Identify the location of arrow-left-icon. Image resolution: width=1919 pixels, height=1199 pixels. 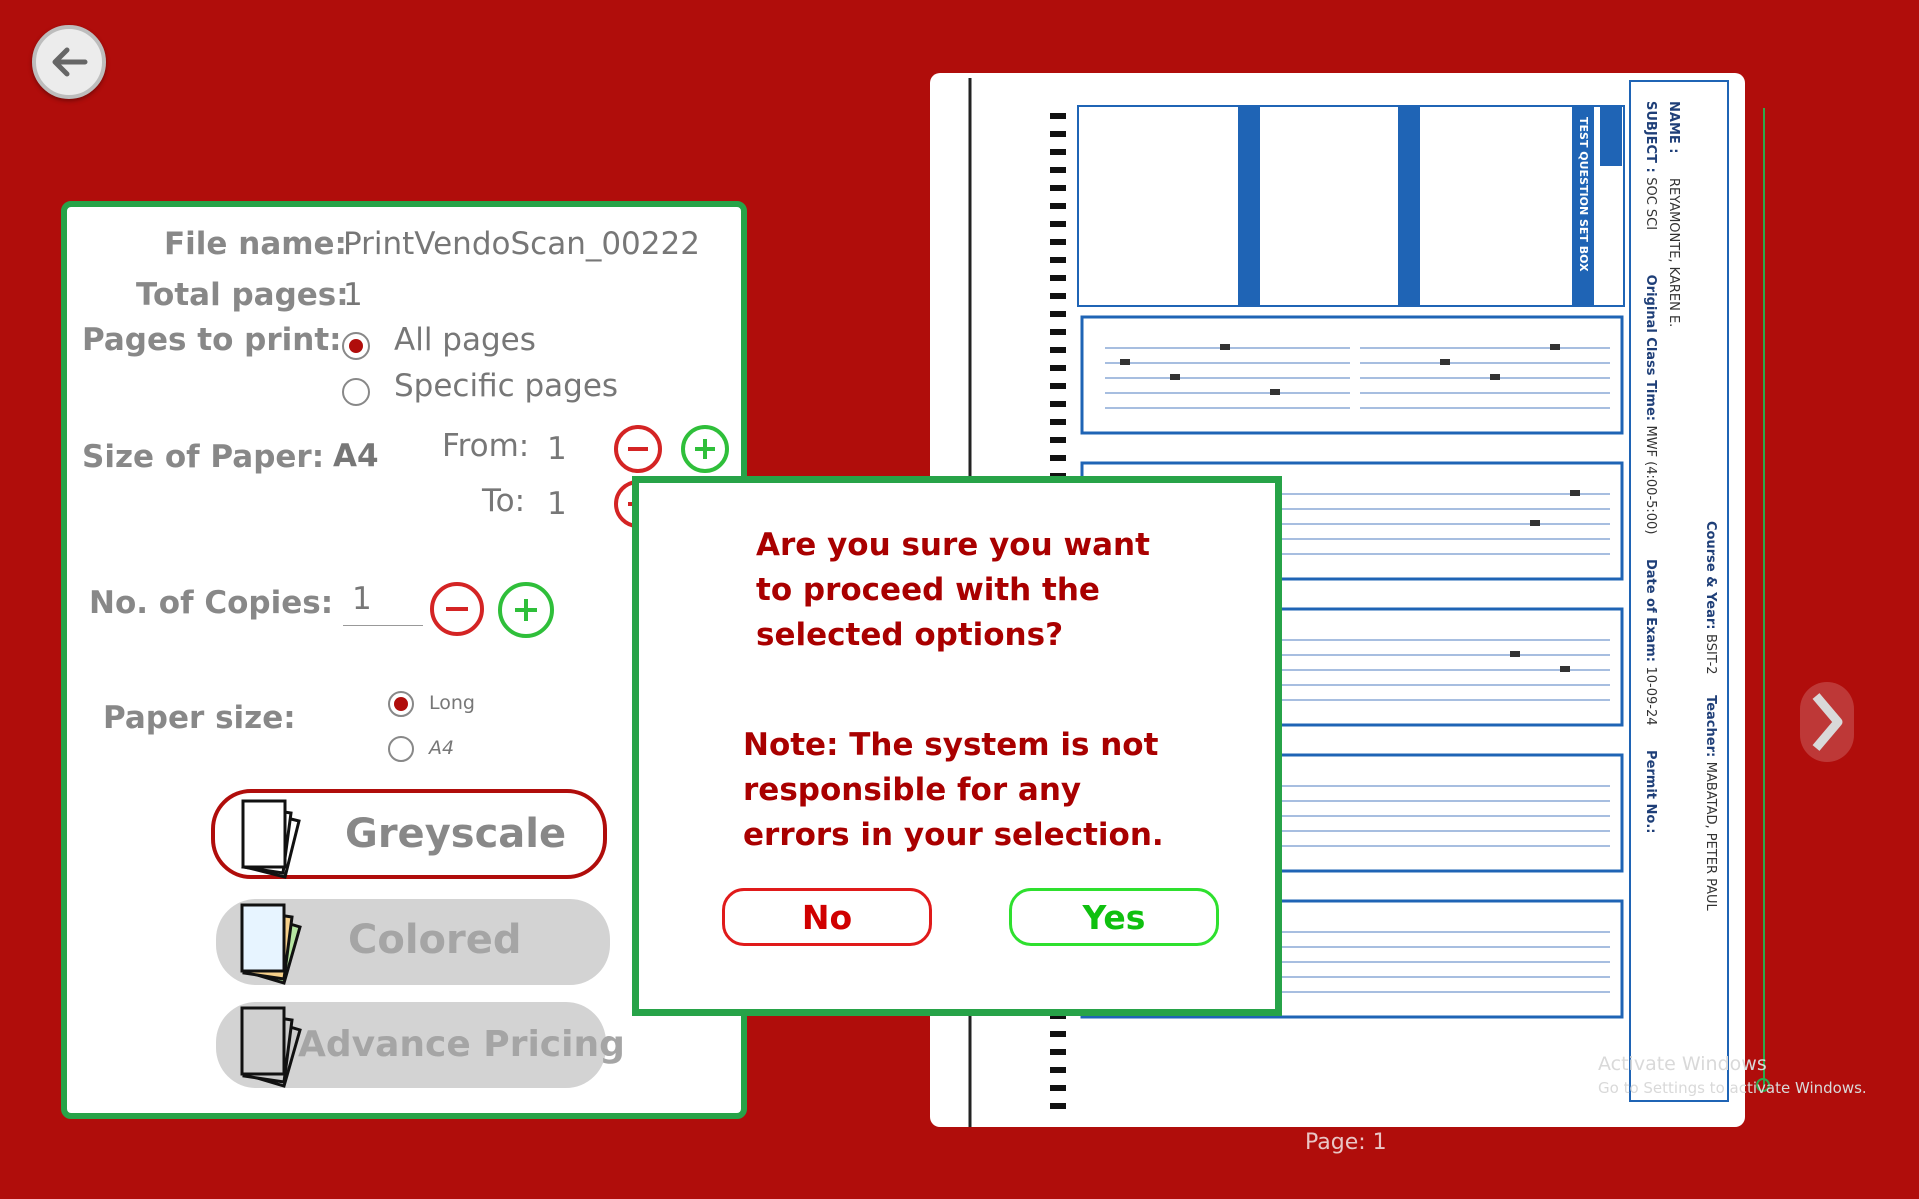
(70, 62).